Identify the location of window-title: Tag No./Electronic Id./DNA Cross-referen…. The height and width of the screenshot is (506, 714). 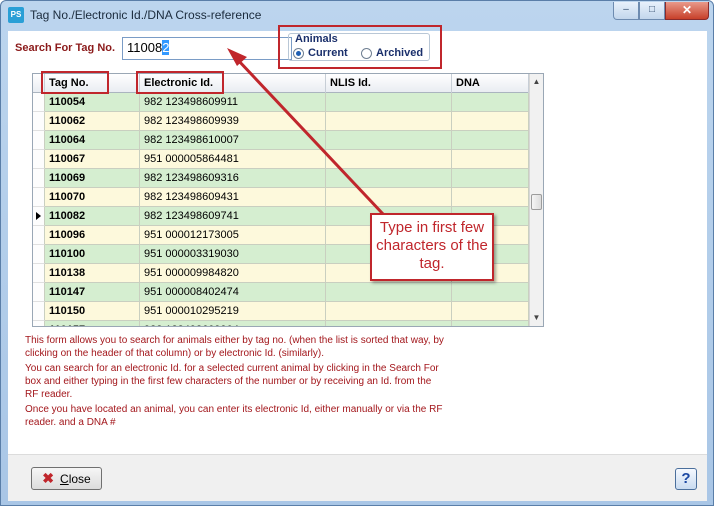
(146, 15).